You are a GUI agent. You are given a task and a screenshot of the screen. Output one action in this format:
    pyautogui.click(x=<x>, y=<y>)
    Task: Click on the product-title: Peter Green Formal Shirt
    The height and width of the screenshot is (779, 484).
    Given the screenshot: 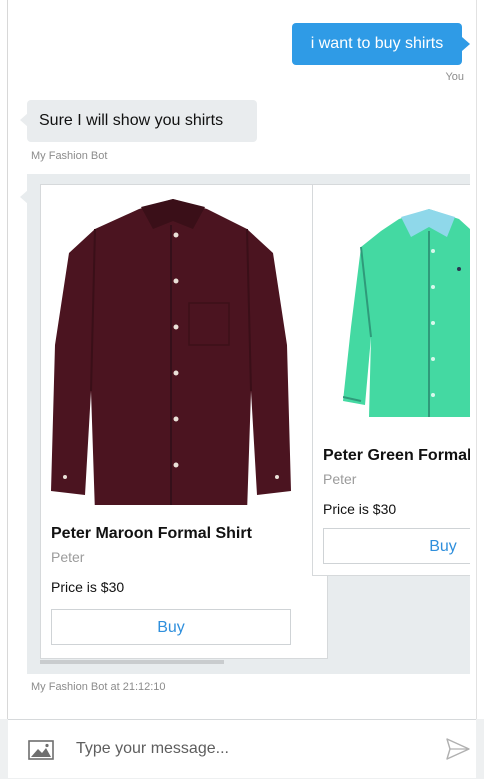 What is the action you would take?
    pyautogui.click(x=396, y=455)
    